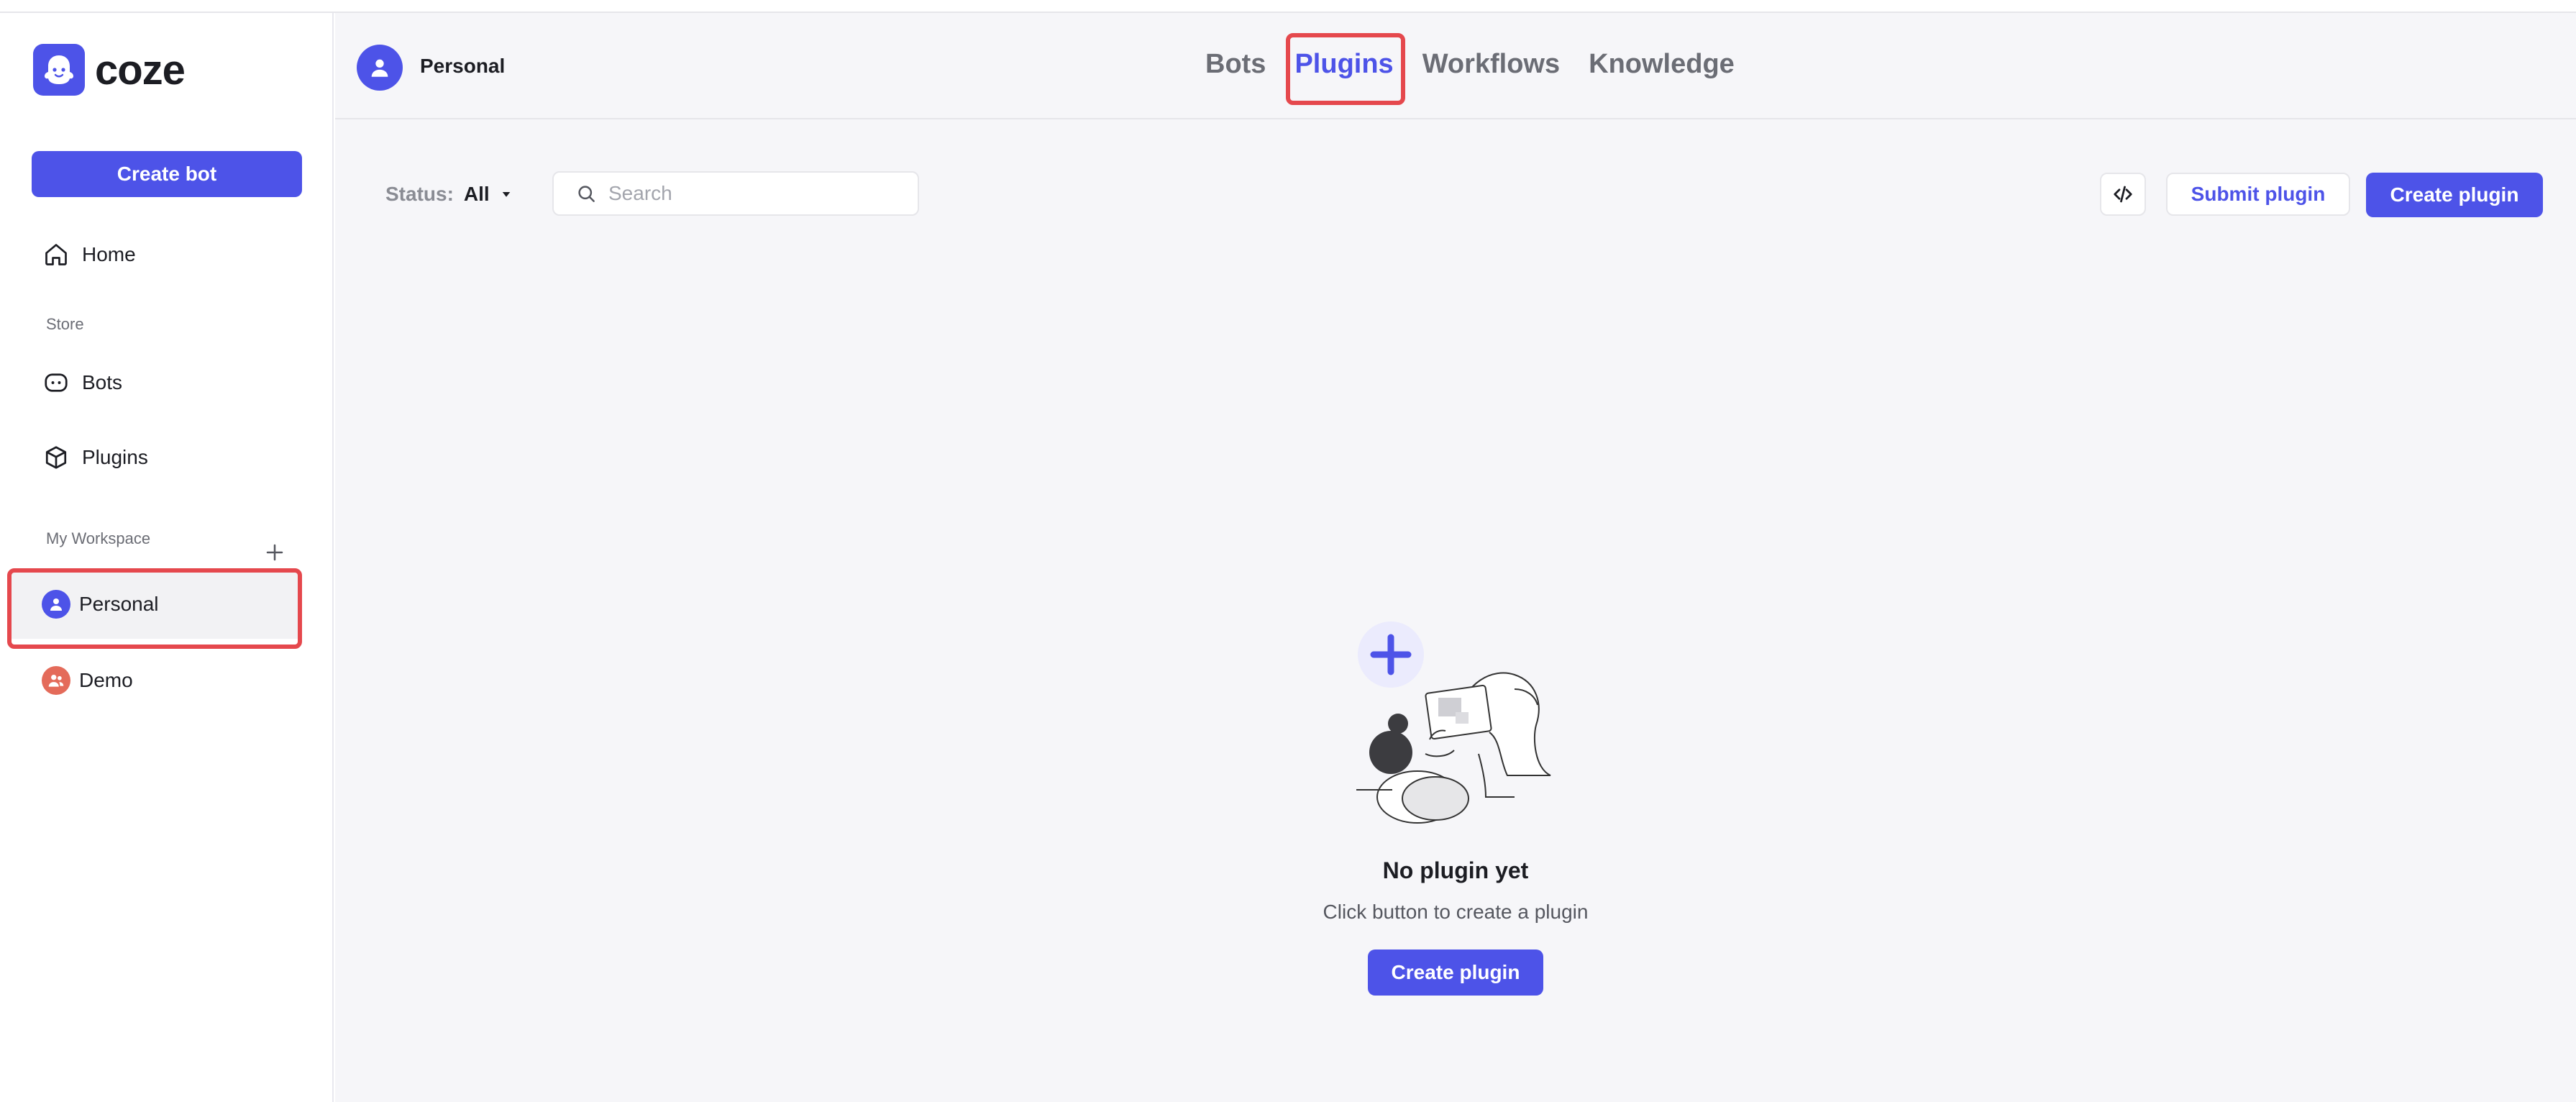 The height and width of the screenshot is (1102, 2576). What do you see at coordinates (56, 457) in the screenshot?
I see `cube-icon` at bounding box center [56, 457].